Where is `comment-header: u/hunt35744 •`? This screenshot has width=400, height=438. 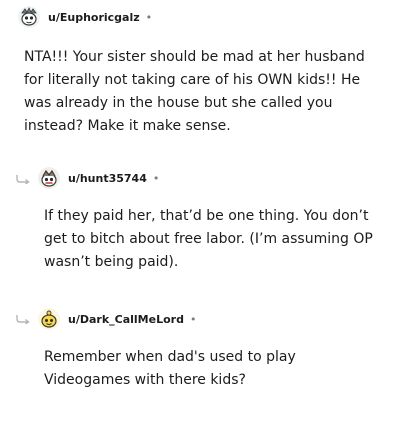 comment-header: u/hunt35744 • is located at coordinates (98, 178).